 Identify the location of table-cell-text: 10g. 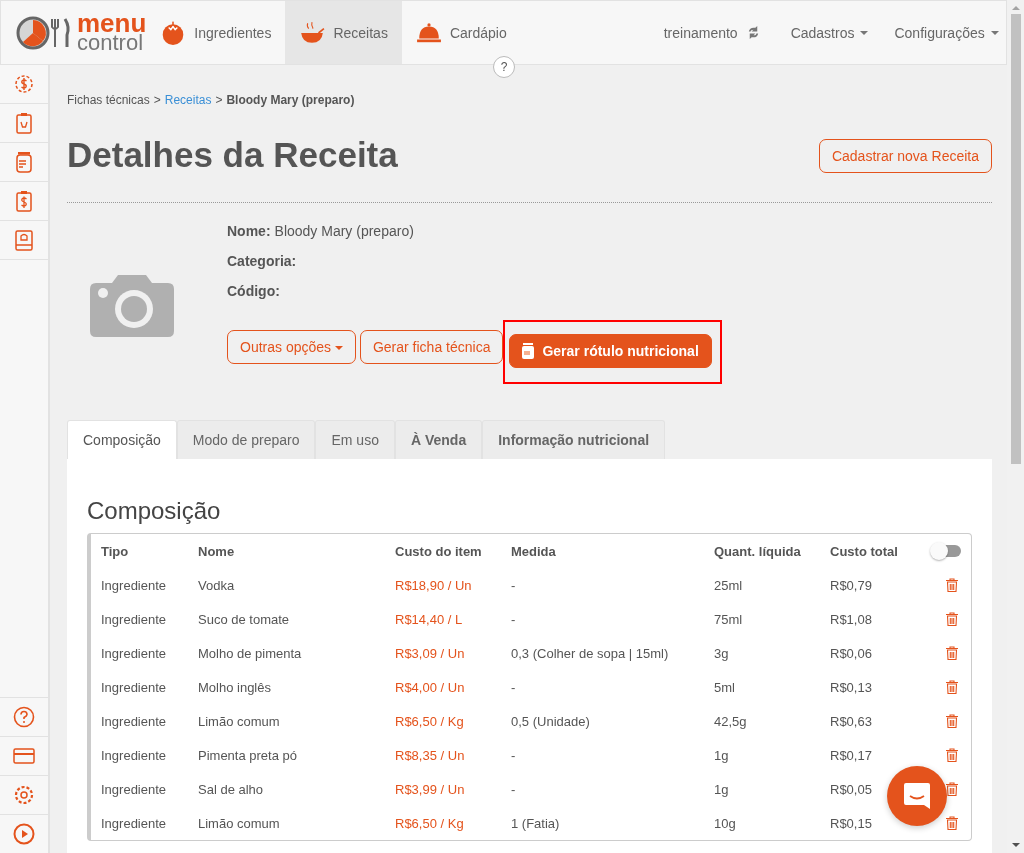
(725, 823).